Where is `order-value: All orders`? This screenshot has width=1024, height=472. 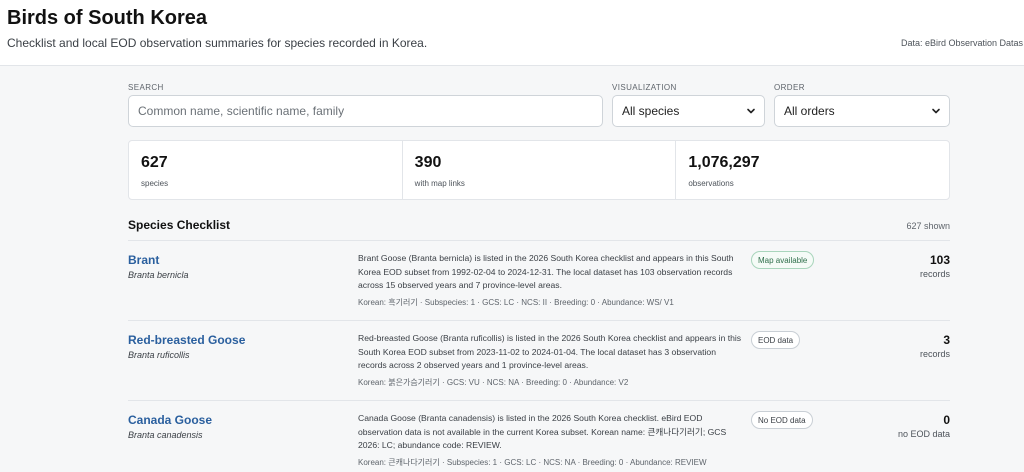
order-value: All orders is located at coordinates (809, 111).